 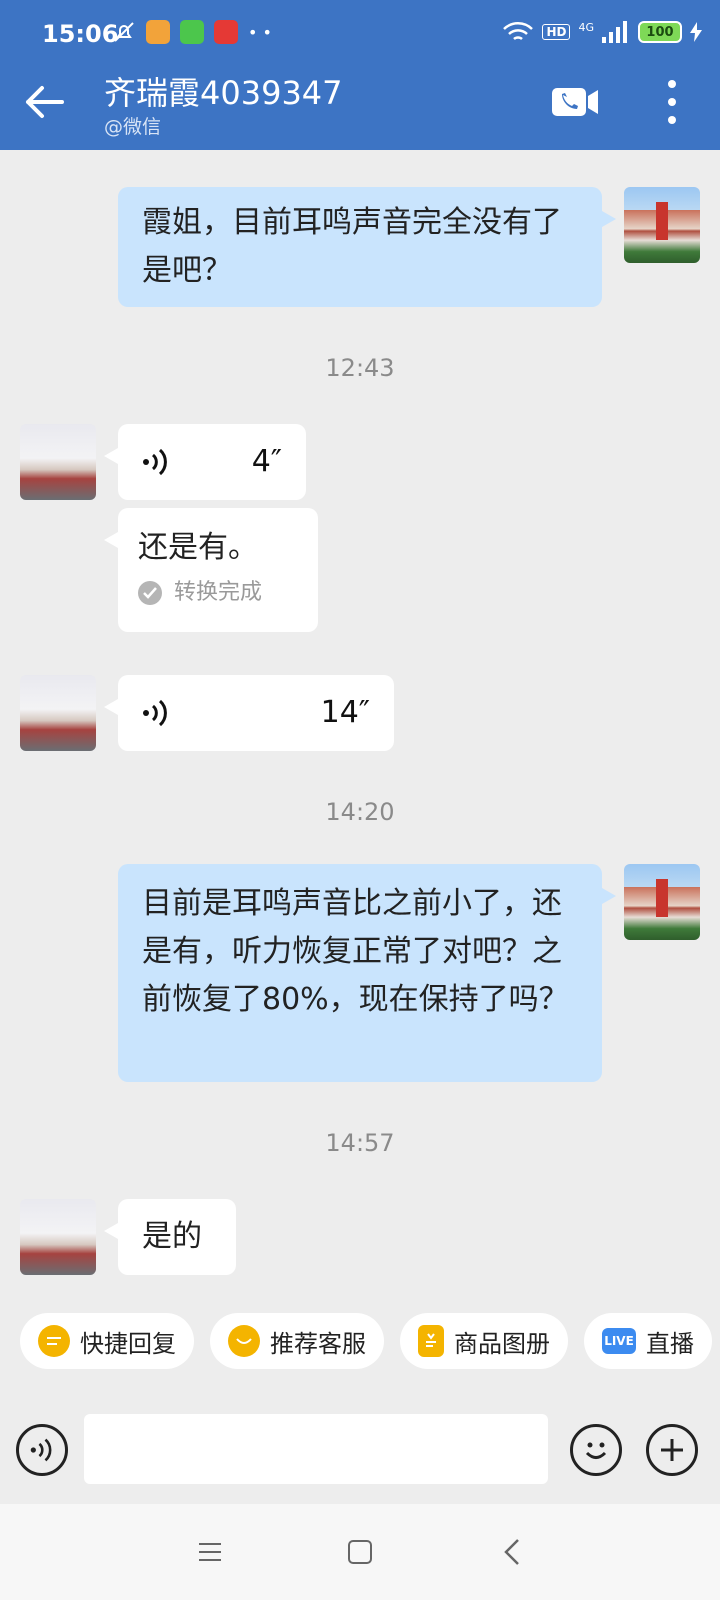 What do you see at coordinates (124, 32) in the screenshot?
I see `mute-bell-icon` at bounding box center [124, 32].